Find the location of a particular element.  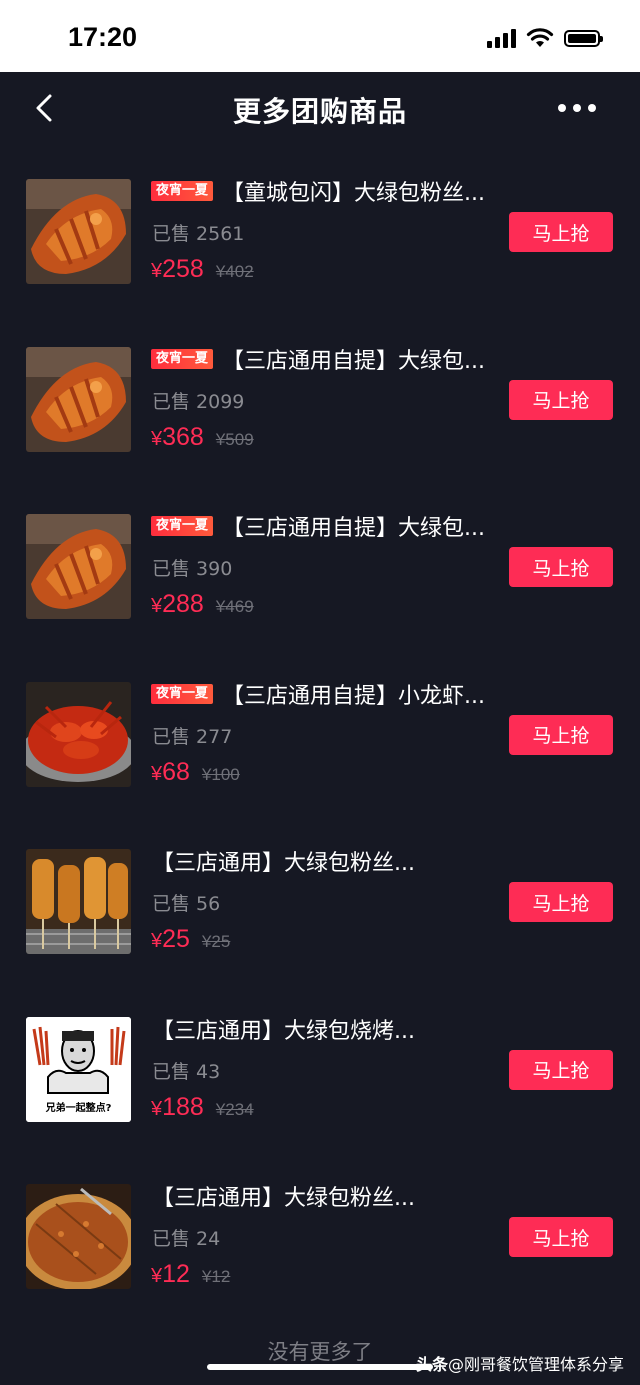

original-price: ¥100 is located at coordinates (220, 774).